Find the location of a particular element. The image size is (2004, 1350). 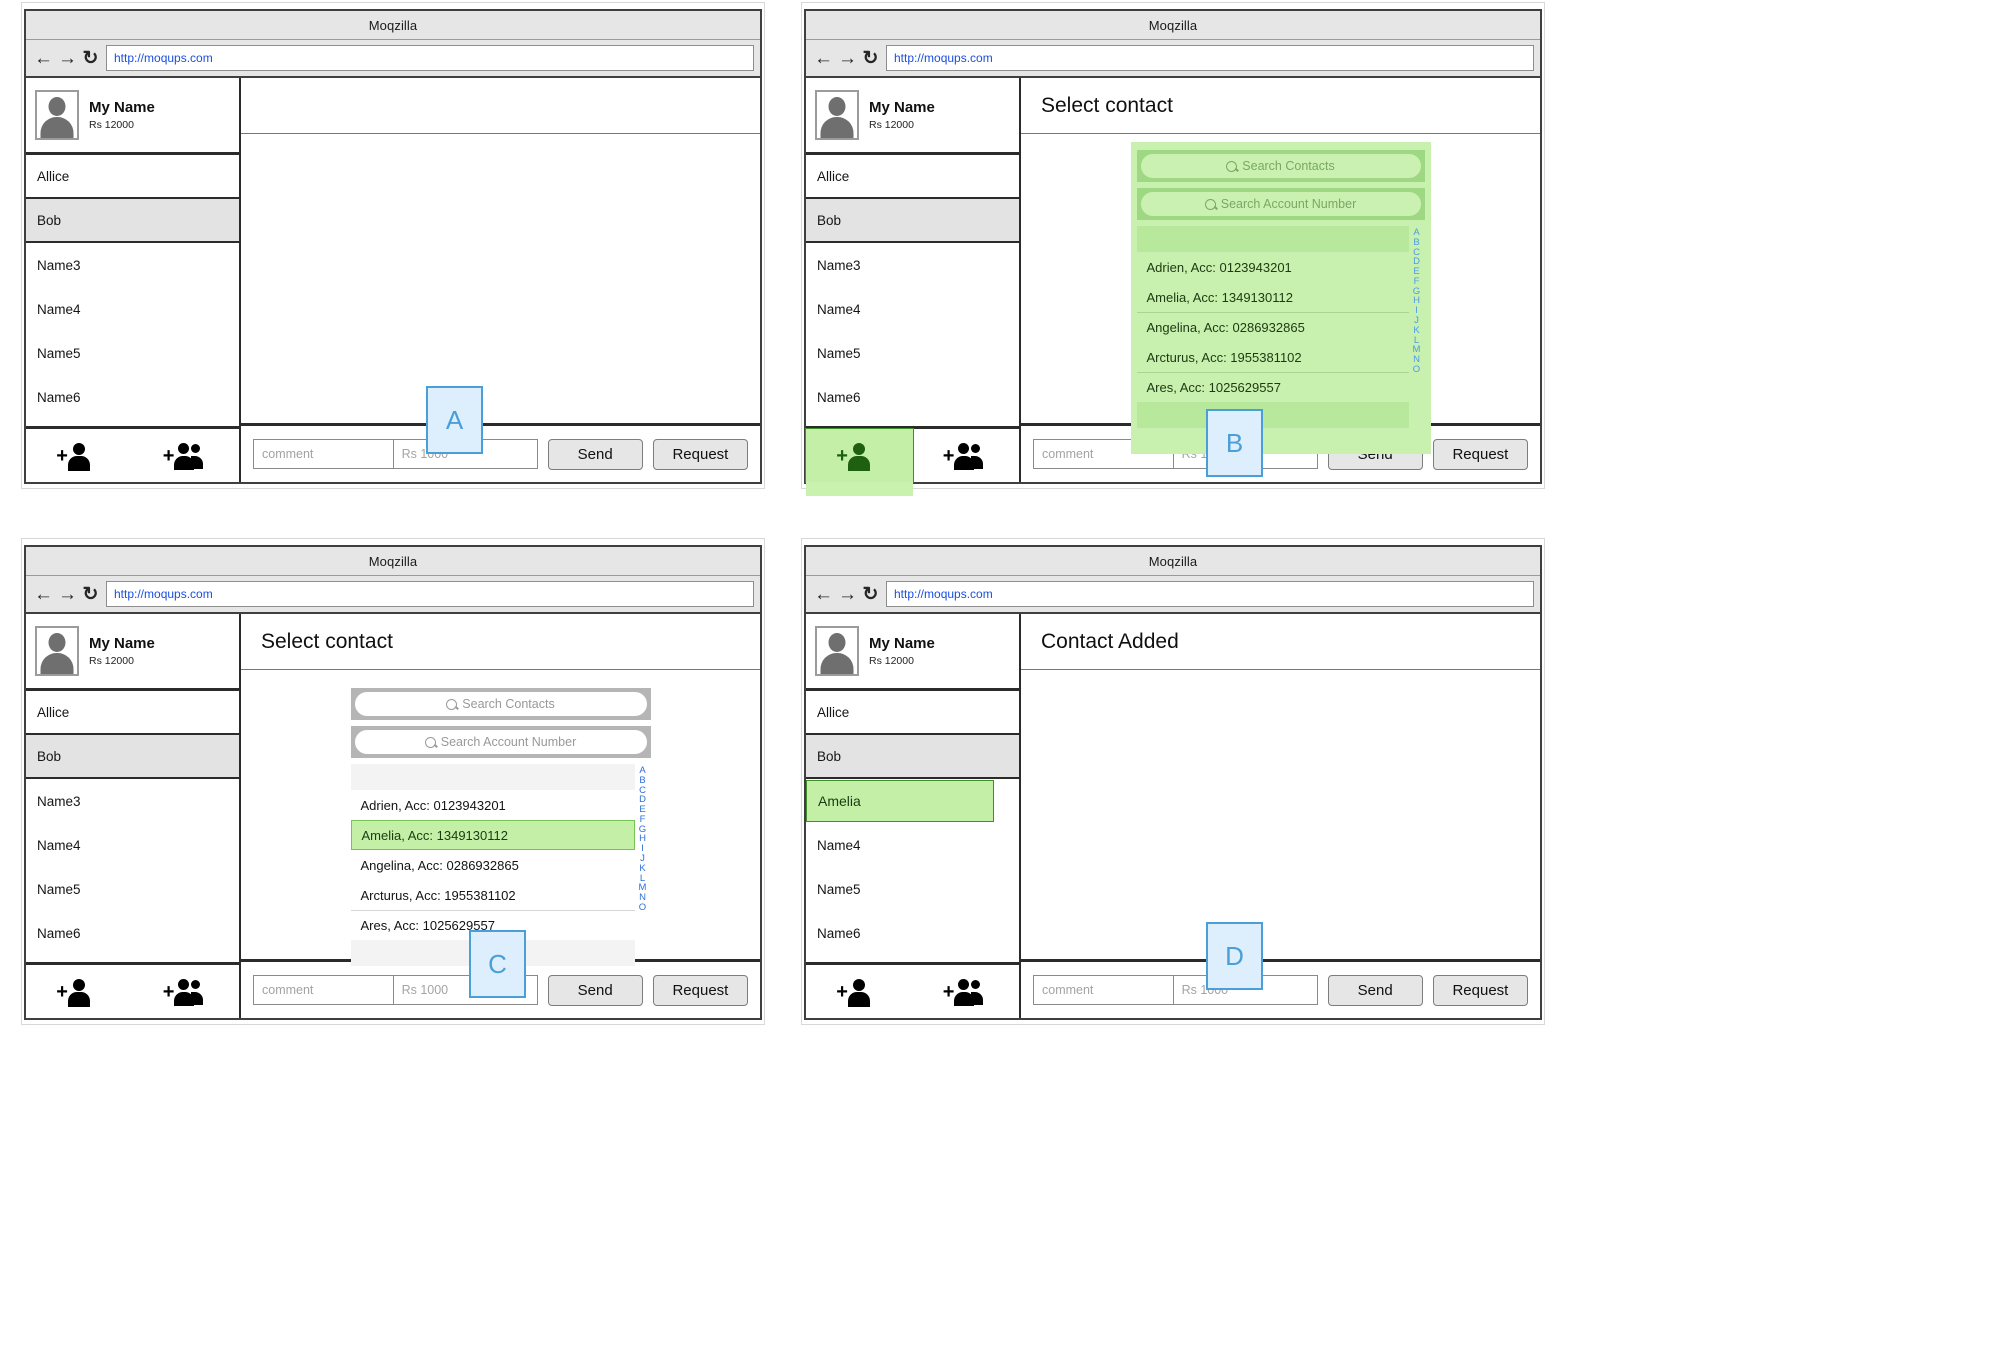

list-item: Amelia, Acc: 1349130112 is located at coordinates (1273, 297).